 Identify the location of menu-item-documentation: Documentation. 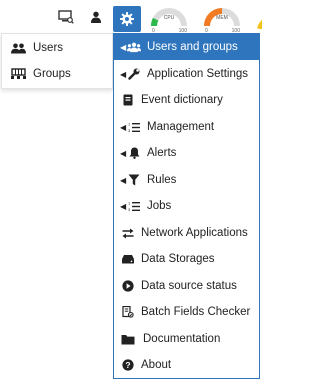
(186, 339).